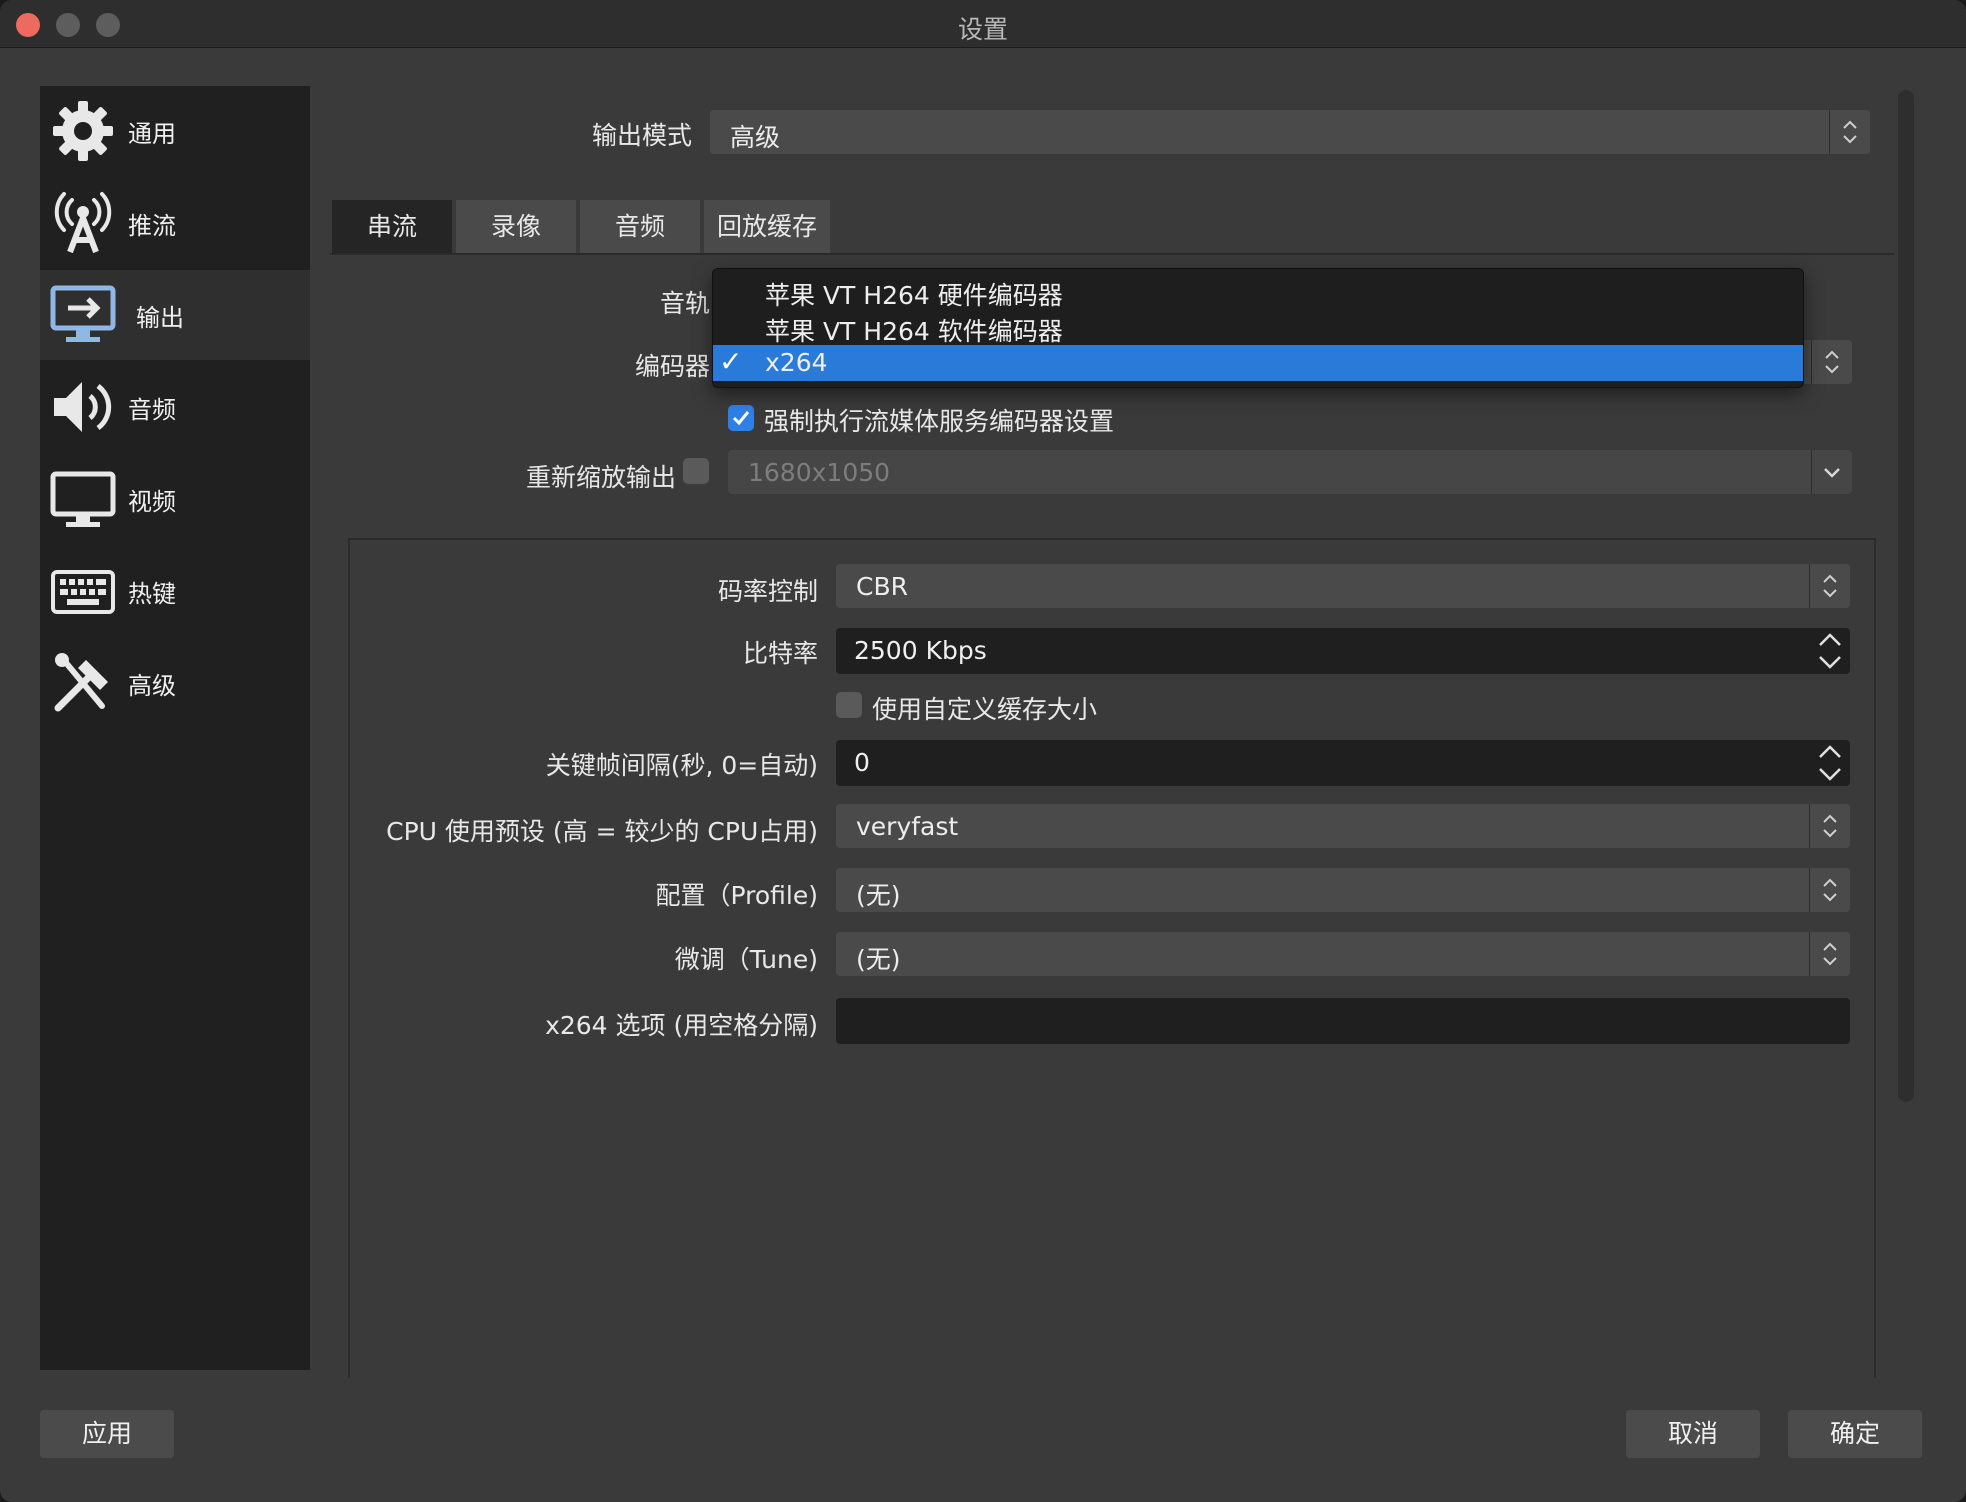  Describe the element at coordinates (914, 331) in the screenshot. I see `encoder-option-label: 苹果 VT H264 软件编码器` at that location.